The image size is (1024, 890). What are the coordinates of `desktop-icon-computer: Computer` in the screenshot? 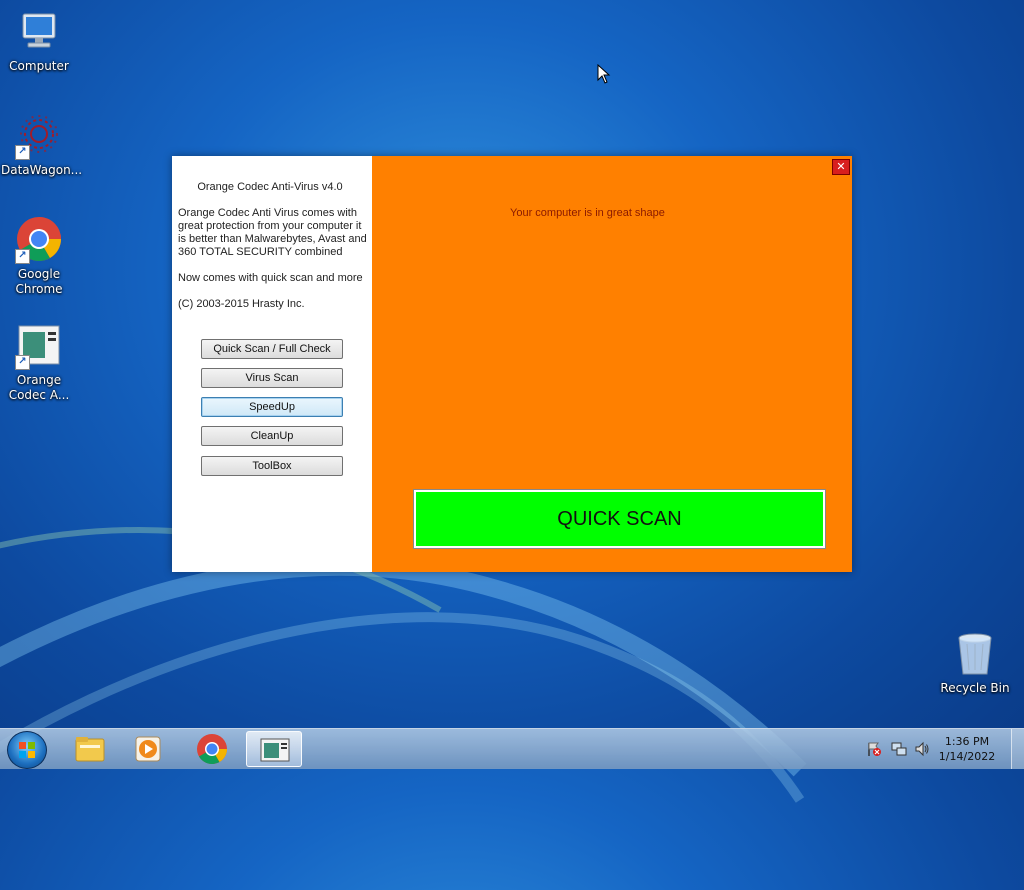 It's located at (39, 41).